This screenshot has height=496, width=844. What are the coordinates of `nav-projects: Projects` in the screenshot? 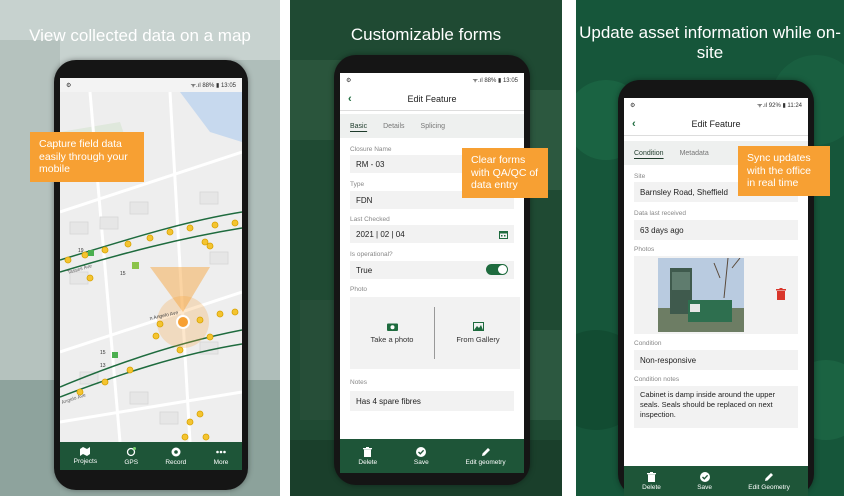 It's located at (85, 456).